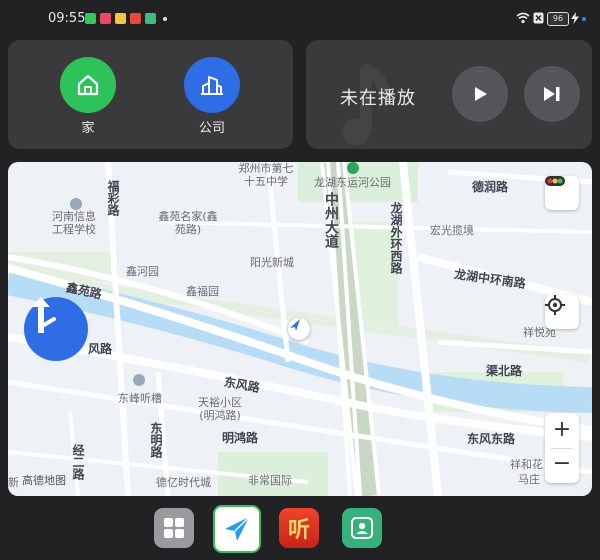  What do you see at coordinates (266, 175) in the screenshot?
I see `map-label-school: 郑州市第七十五中学` at bounding box center [266, 175].